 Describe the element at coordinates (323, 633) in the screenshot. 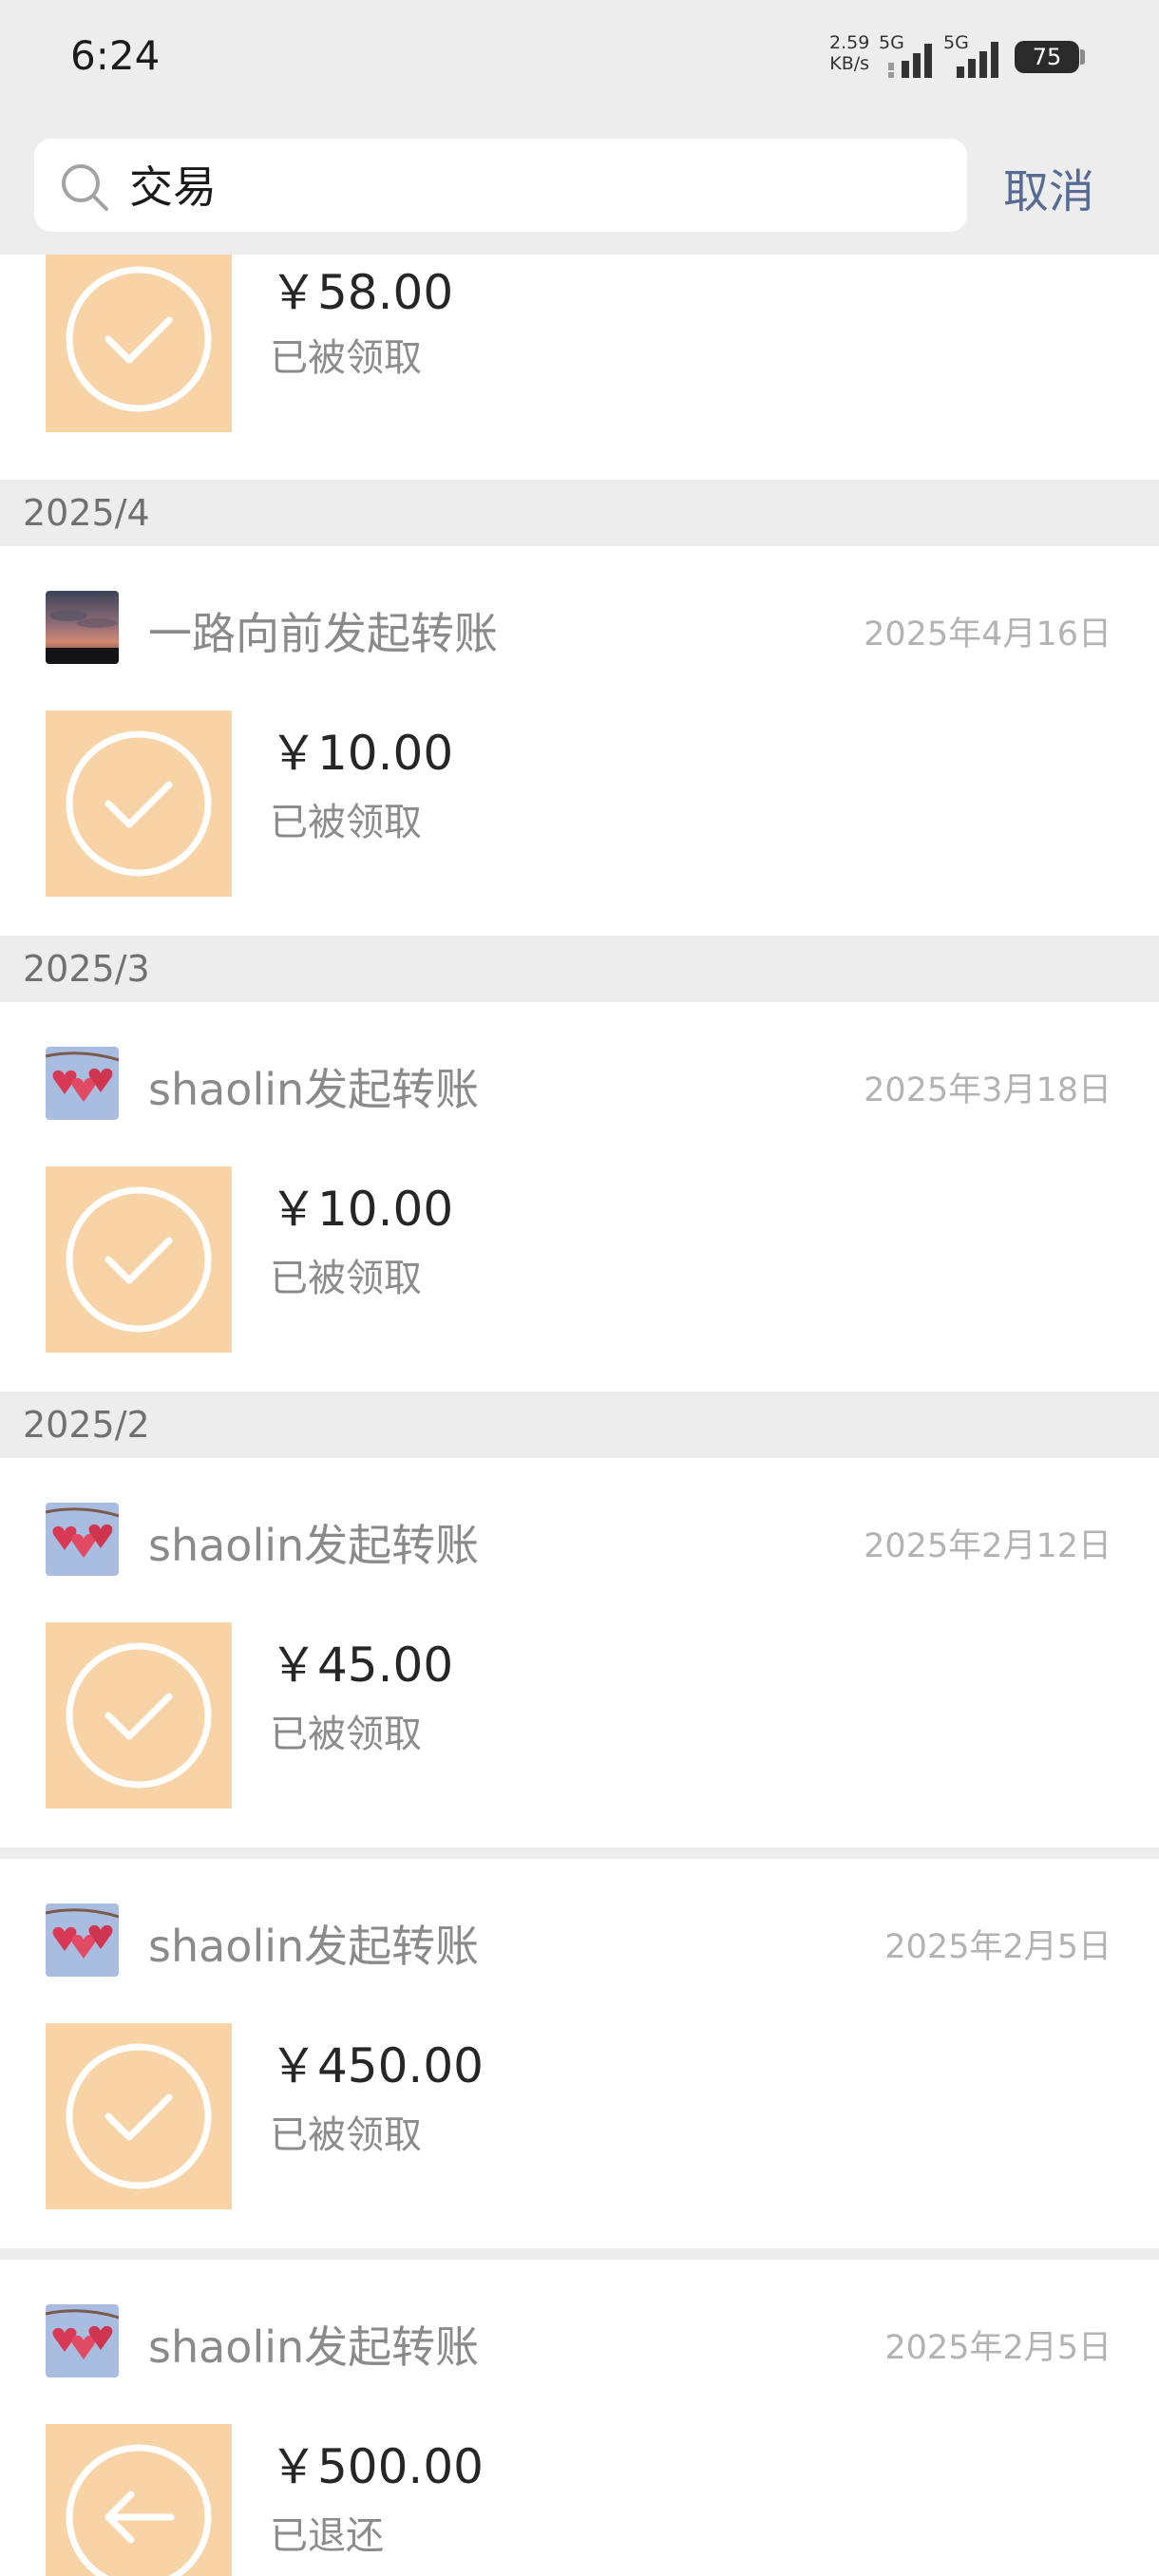

I see `sender-name: 一路向前发起转账` at that location.